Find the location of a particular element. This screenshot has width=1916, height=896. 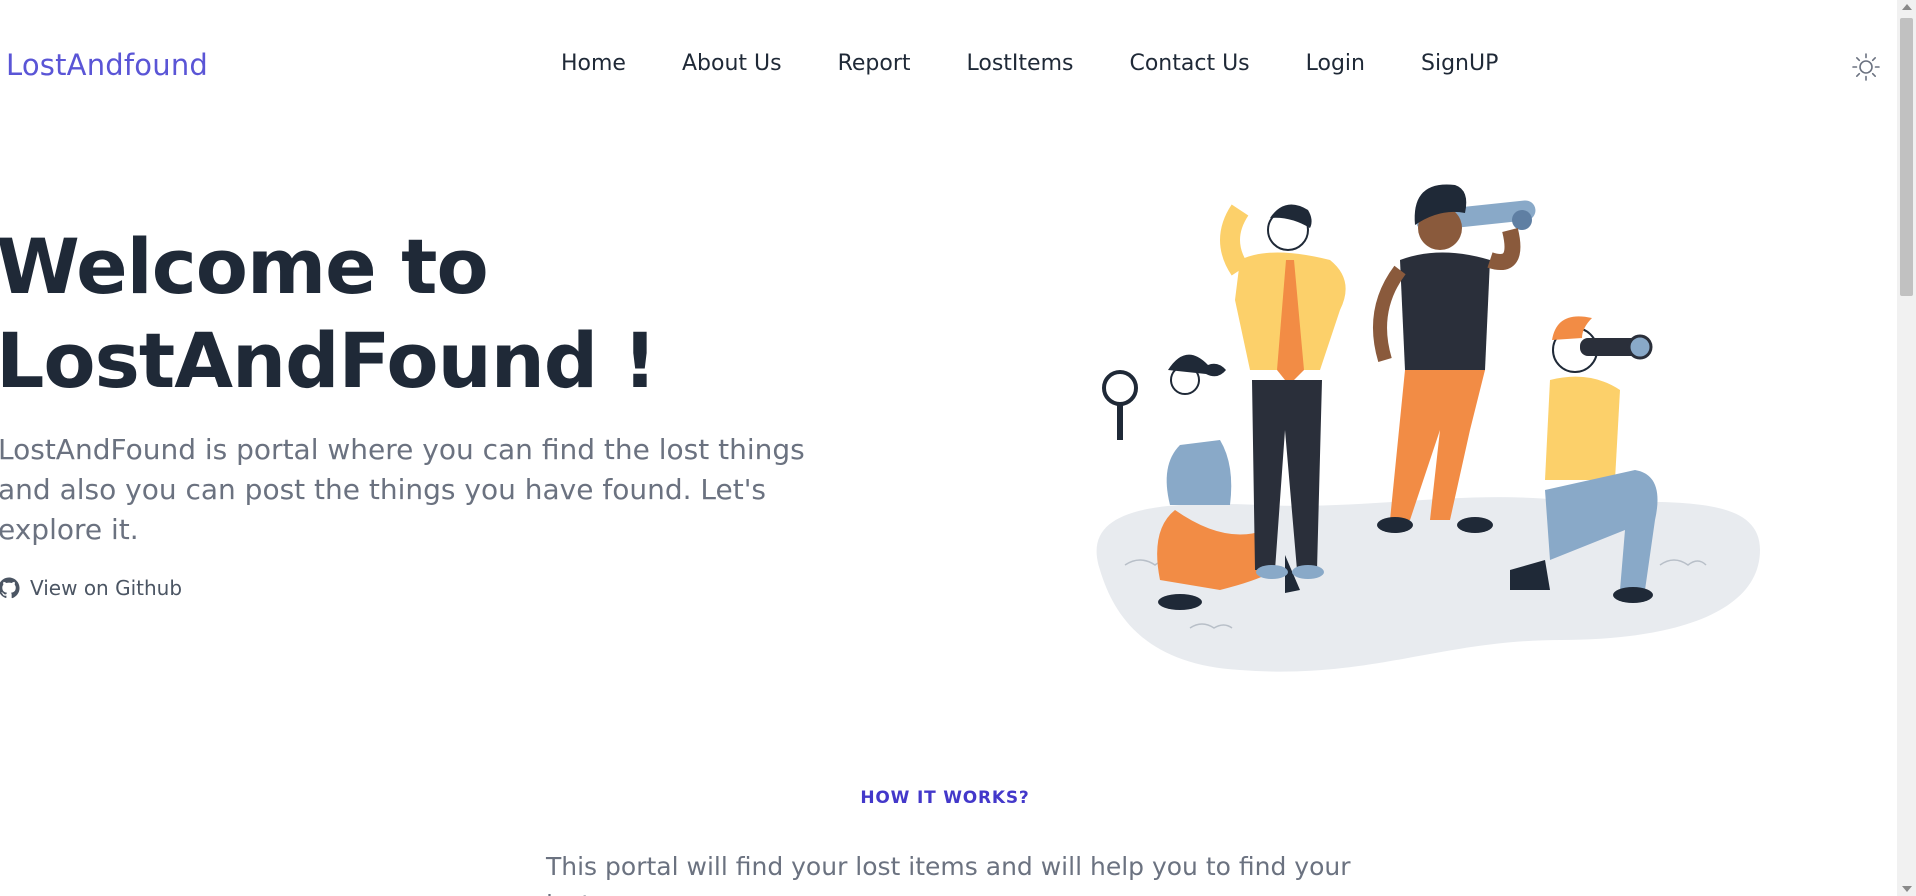

how-it-works-heading: HOW IT WORKS? is located at coordinates (945, 798).